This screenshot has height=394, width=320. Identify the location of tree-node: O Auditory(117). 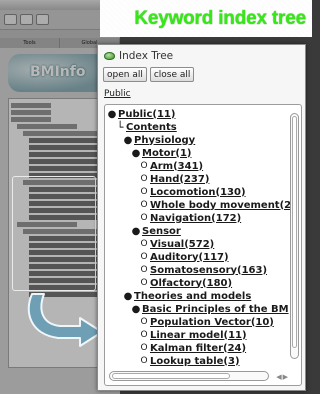
(184, 257).